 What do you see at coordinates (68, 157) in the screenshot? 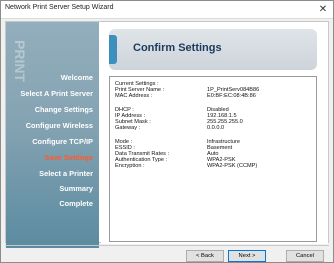
I see `sidebar-step-save-settings: Save Settings` at bounding box center [68, 157].